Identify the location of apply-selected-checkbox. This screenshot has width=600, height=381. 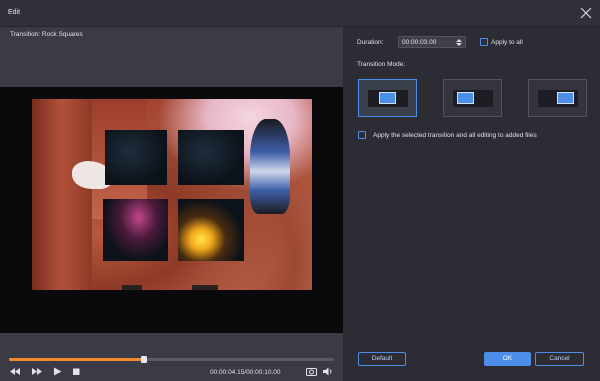
(362, 135).